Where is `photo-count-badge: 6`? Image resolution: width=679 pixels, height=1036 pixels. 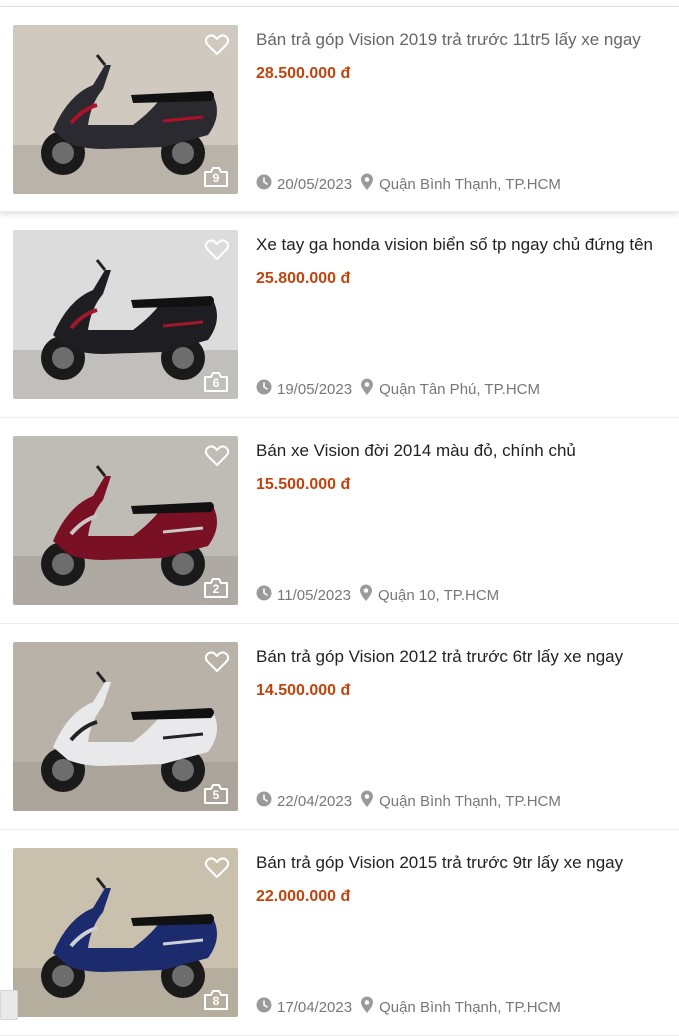 photo-count-badge: 6 is located at coordinates (216, 382).